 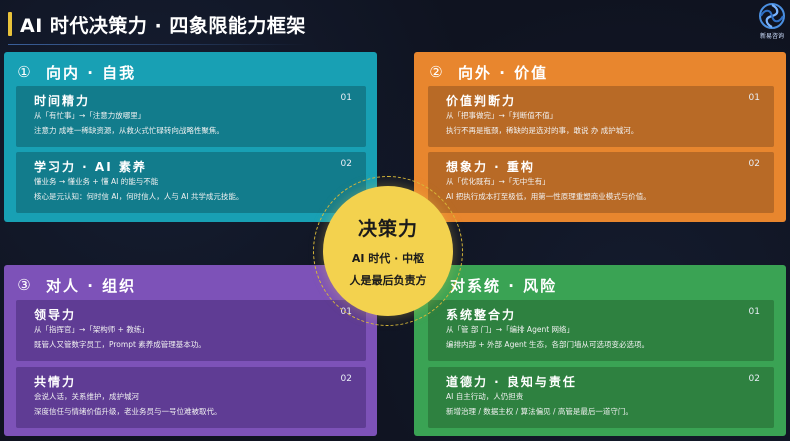 I want to click on card-line1: 从「指挥官」→「架构师 + 教练」, so click(x=91, y=329).